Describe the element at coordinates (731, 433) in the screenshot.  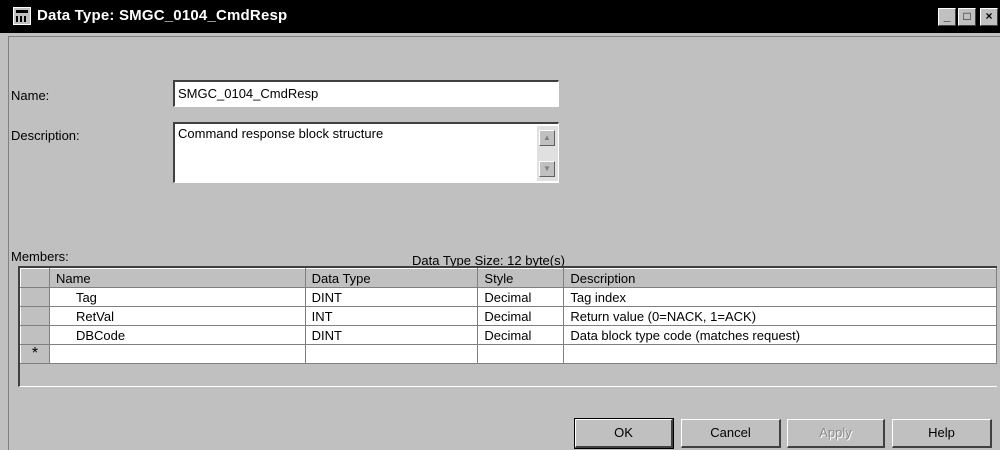
I see `cancel-button: Cancel` at that location.